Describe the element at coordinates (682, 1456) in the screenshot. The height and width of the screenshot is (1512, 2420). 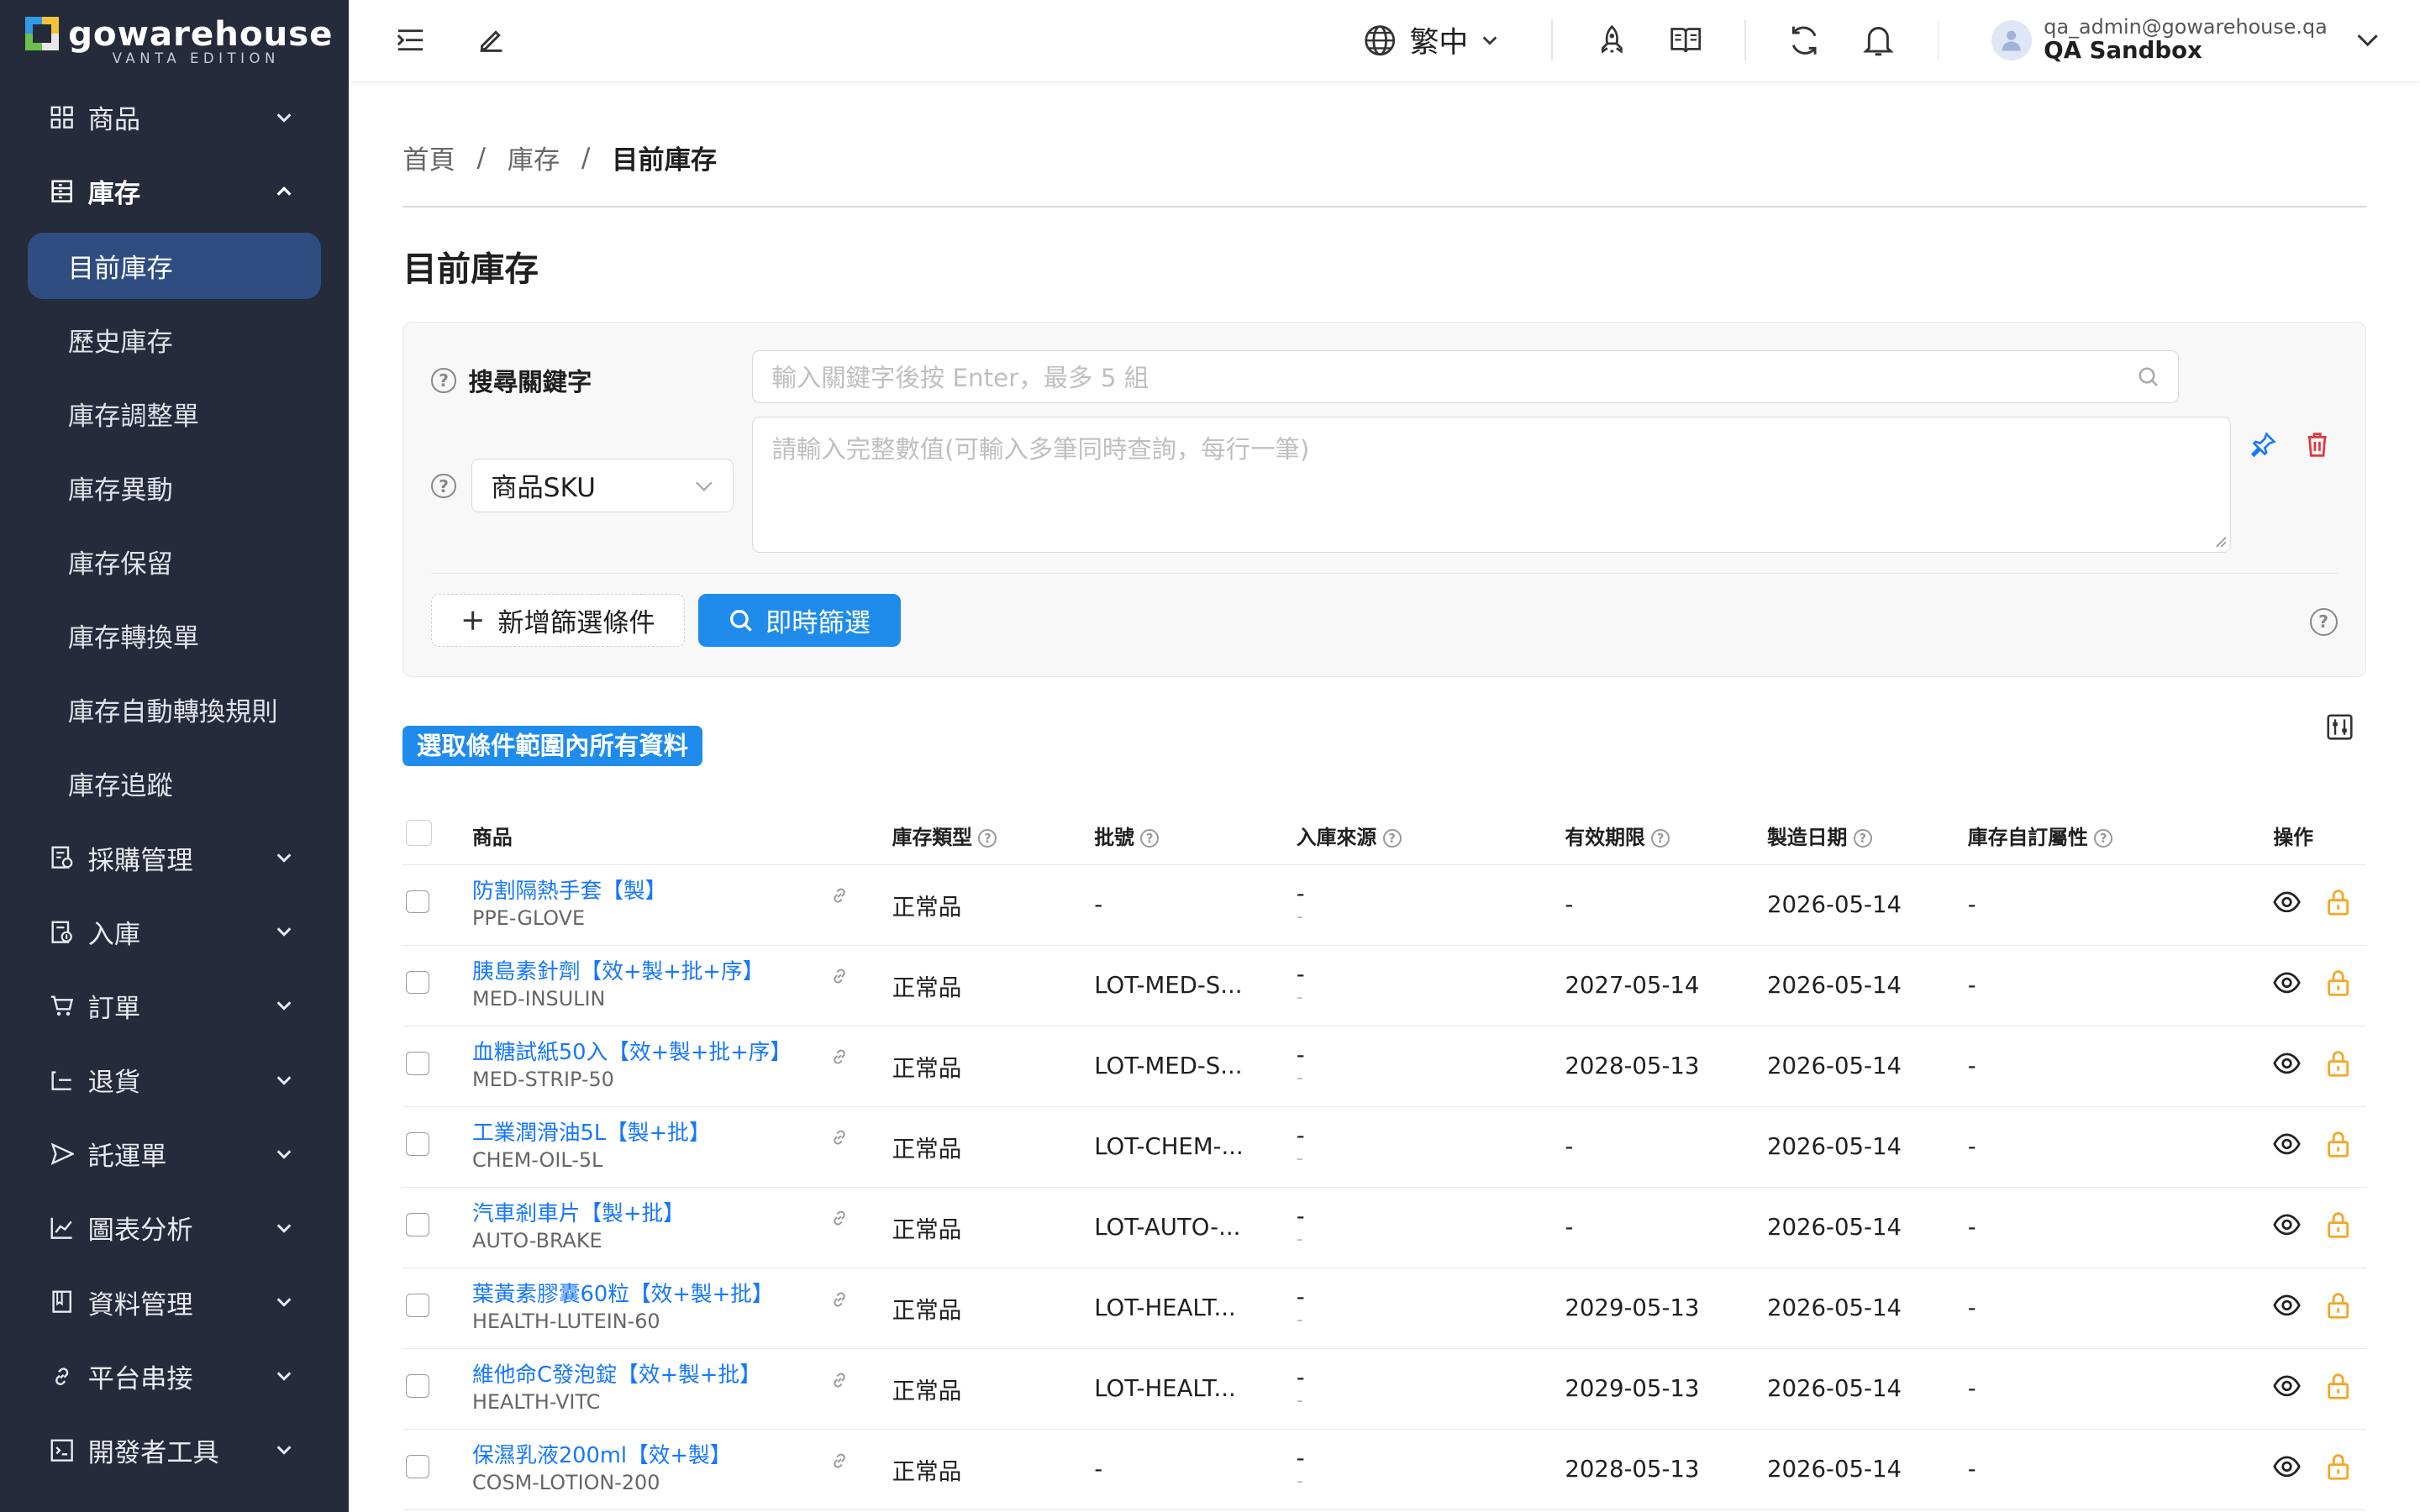
I see `product-name-link: 保濕乳液200ml【效+製】` at that location.